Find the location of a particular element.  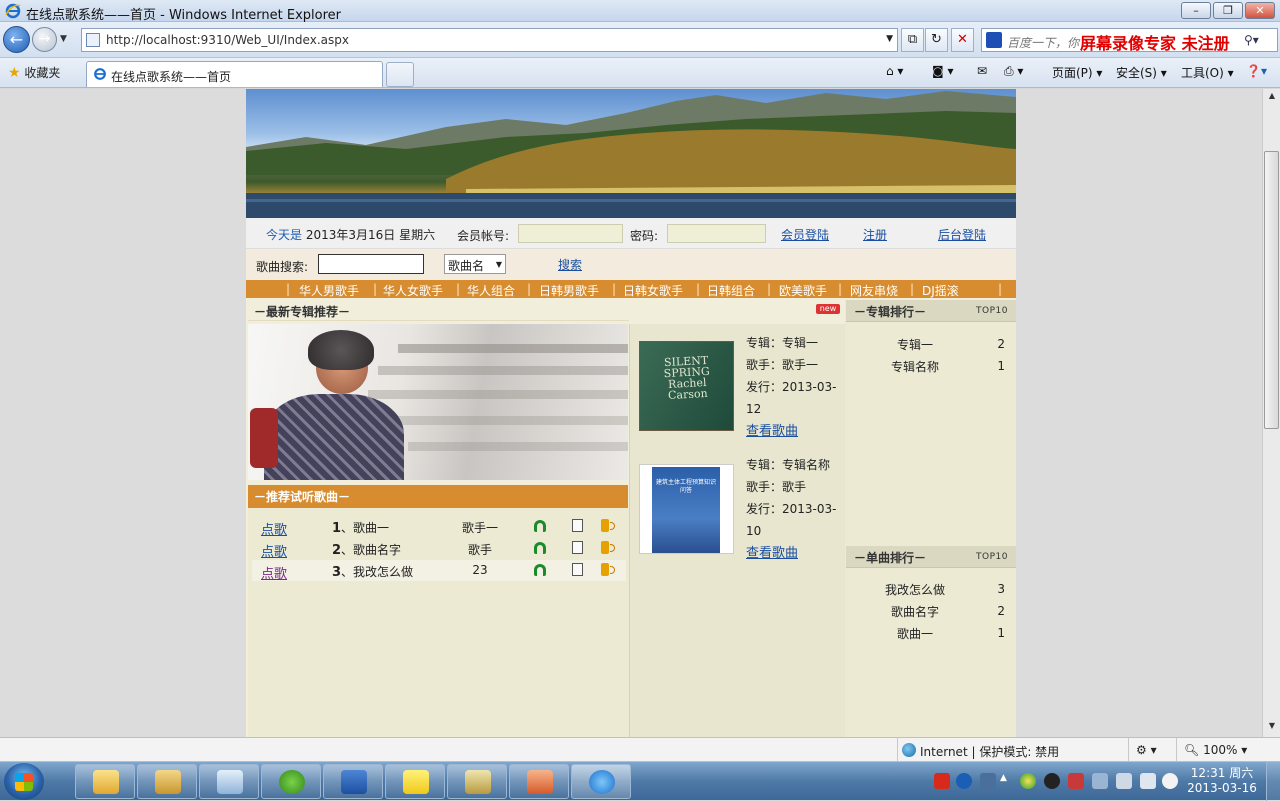

tools-menu: 工具(O) ▾ is located at coordinates (1207, 72).